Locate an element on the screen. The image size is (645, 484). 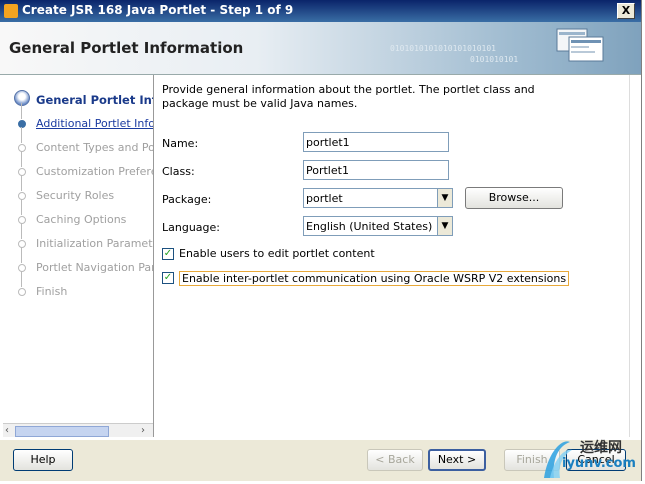
language-select: English (United States) ▼ is located at coordinates (378, 226).